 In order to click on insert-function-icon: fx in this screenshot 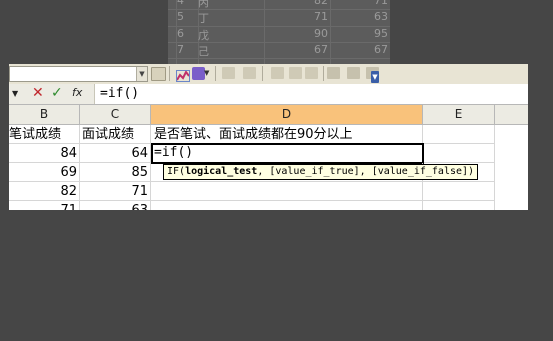, I will do `click(77, 92)`.